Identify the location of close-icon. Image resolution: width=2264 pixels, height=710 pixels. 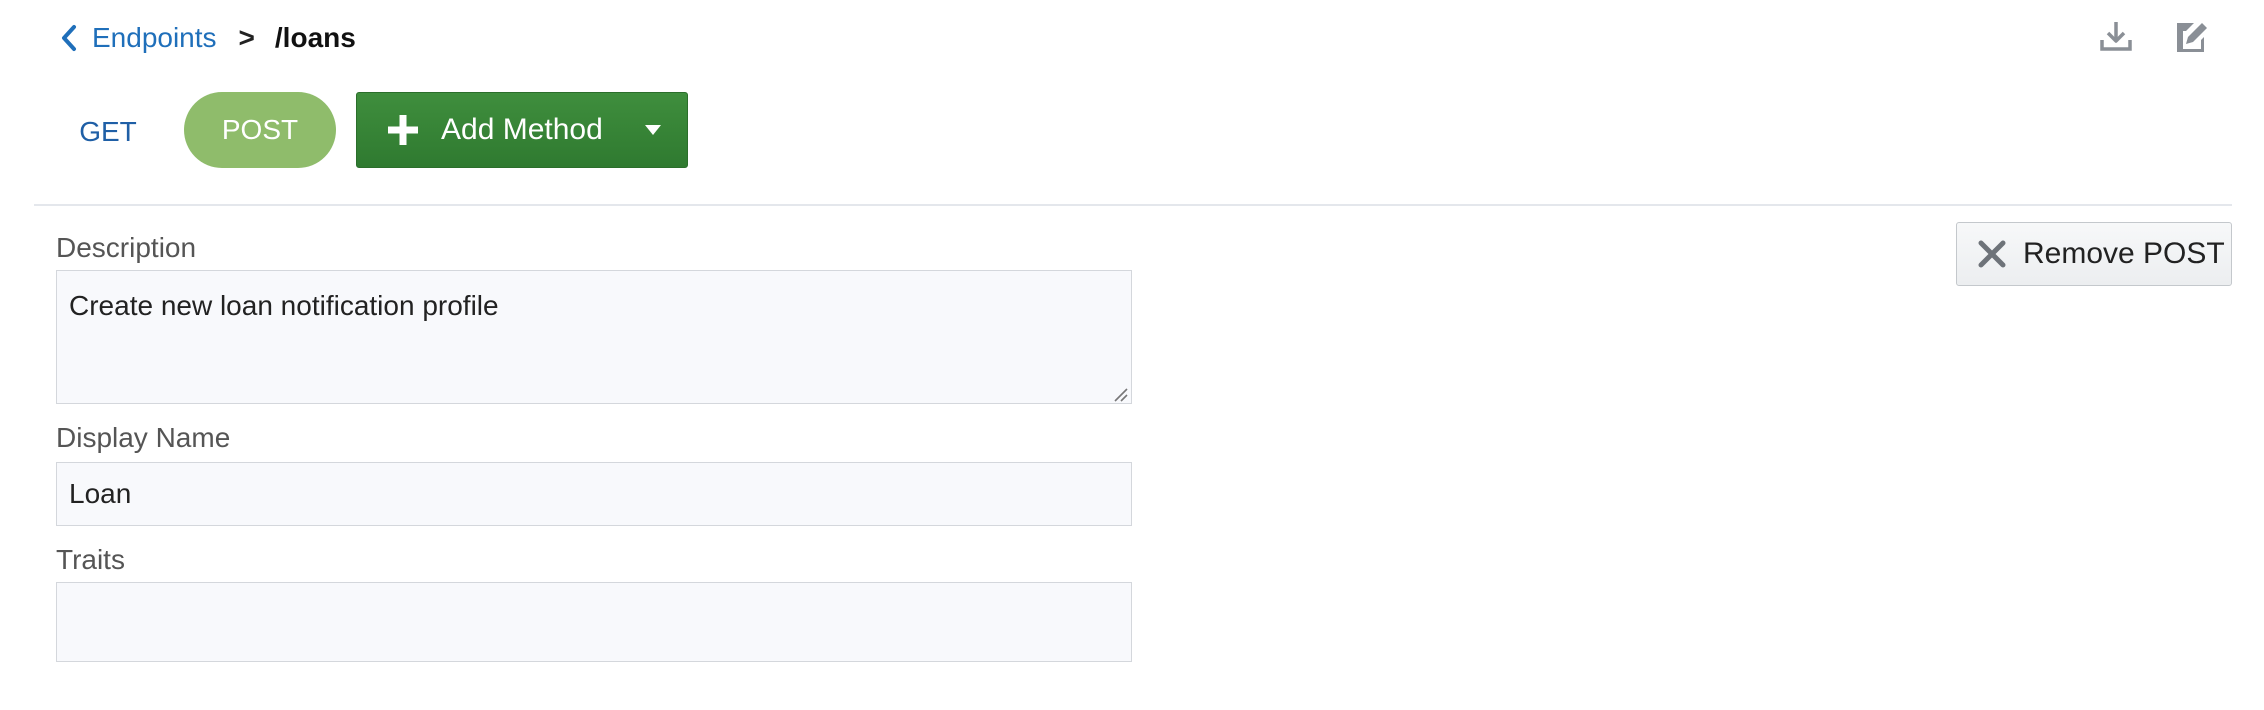
(1992, 254).